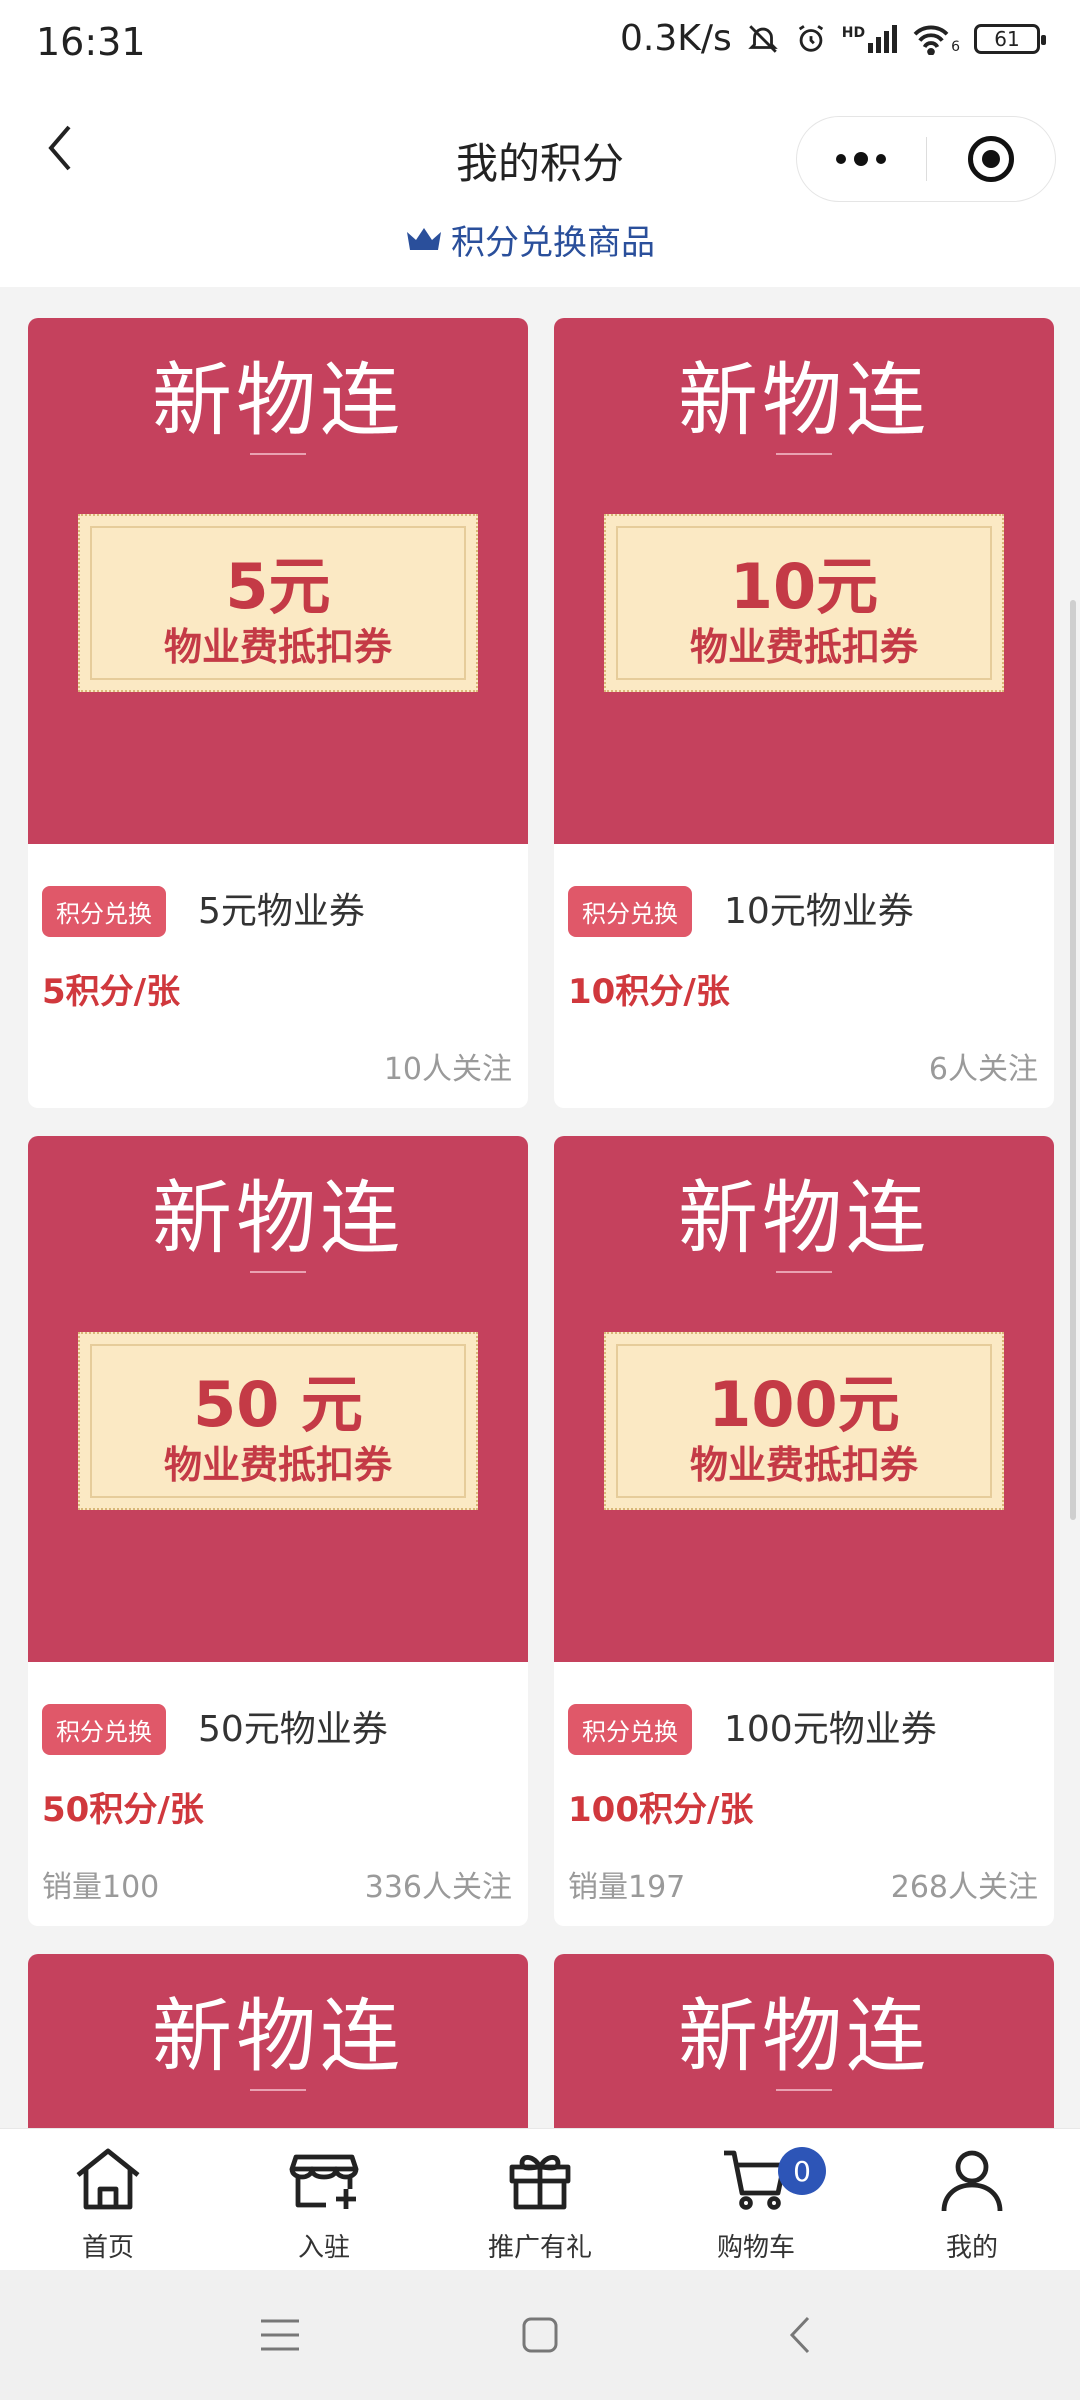 This screenshot has width=1080, height=2400. I want to click on tab-label: 购物车, so click(755, 2248).